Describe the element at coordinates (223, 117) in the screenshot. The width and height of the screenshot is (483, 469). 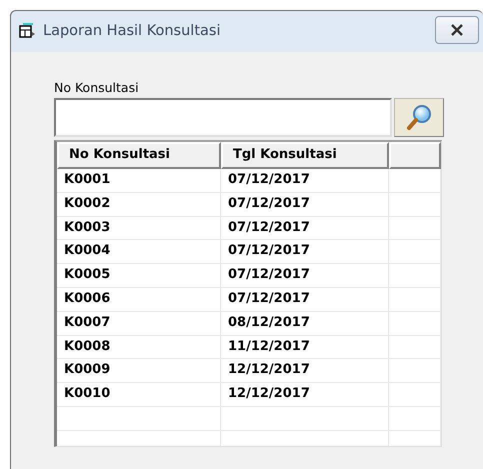
I see `search-field` at that location.